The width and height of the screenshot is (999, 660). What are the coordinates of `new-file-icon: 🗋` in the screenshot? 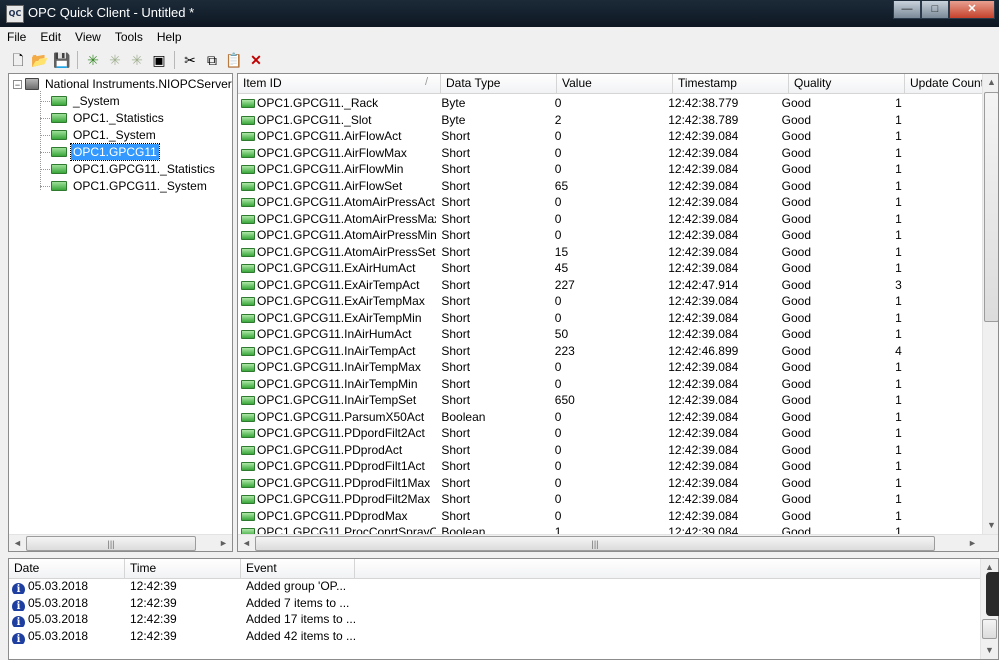 It's located at (18, 60).